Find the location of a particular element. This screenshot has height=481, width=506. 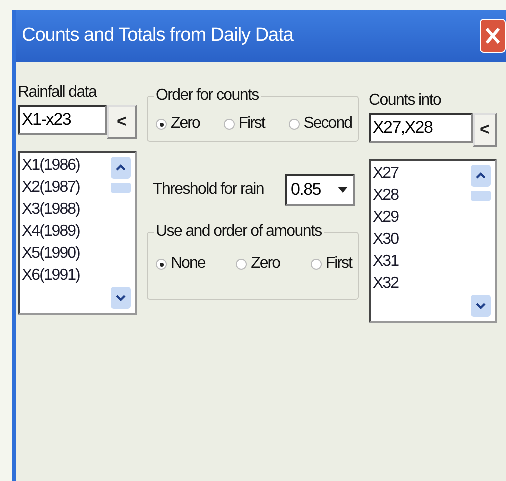

radio-option: None is located at coordinates (181, 264).